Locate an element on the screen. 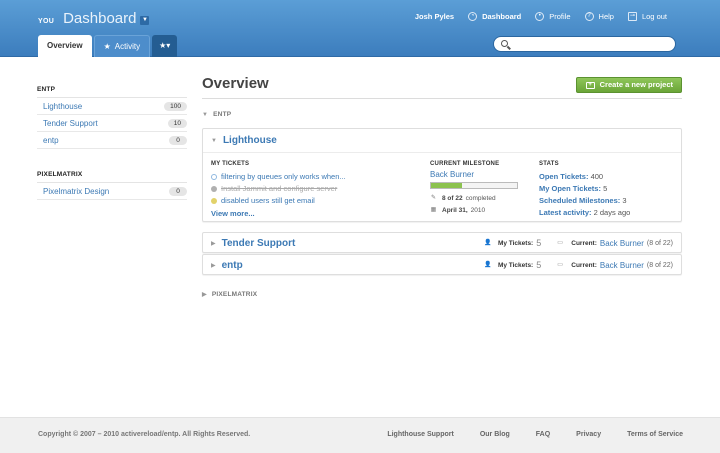  calendar-icon: ▦ is located at coordinates (433, 210).